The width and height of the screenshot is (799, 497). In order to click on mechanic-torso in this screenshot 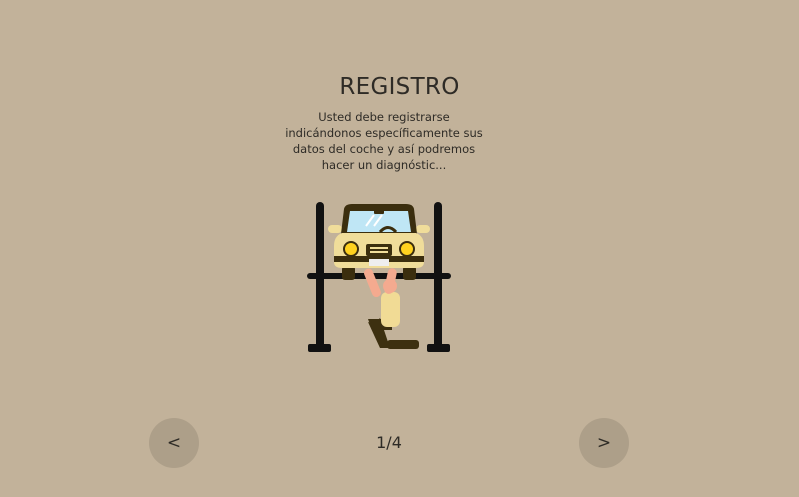, I will do `click(390, 309)`.